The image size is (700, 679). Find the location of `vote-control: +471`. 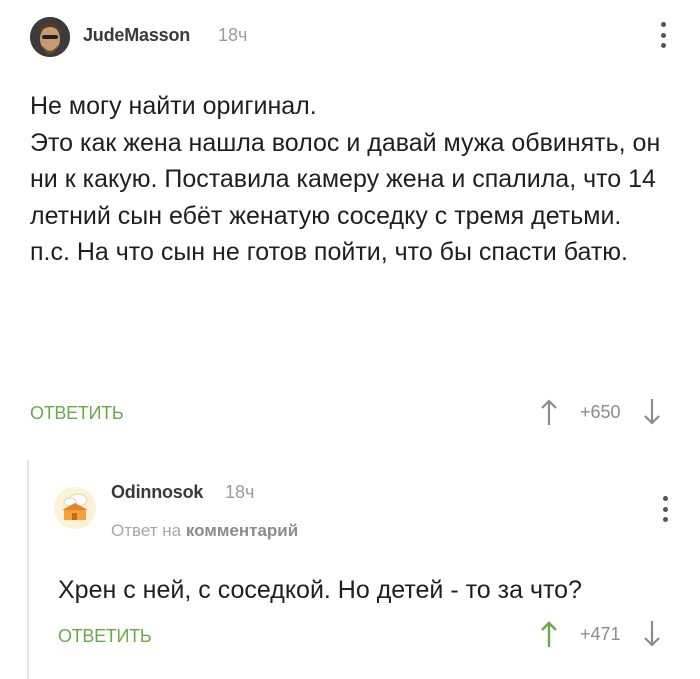

vote-control: +471 is located at coordinates (600, 634).